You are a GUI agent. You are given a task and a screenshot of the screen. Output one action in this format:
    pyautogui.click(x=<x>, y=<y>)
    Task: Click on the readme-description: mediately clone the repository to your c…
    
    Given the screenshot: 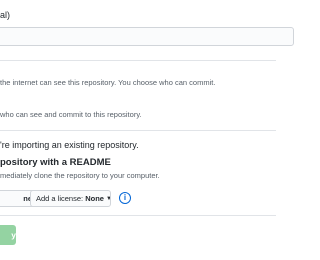 What is the action you would take?
    pyautogui.click(x=80, y=175)
    